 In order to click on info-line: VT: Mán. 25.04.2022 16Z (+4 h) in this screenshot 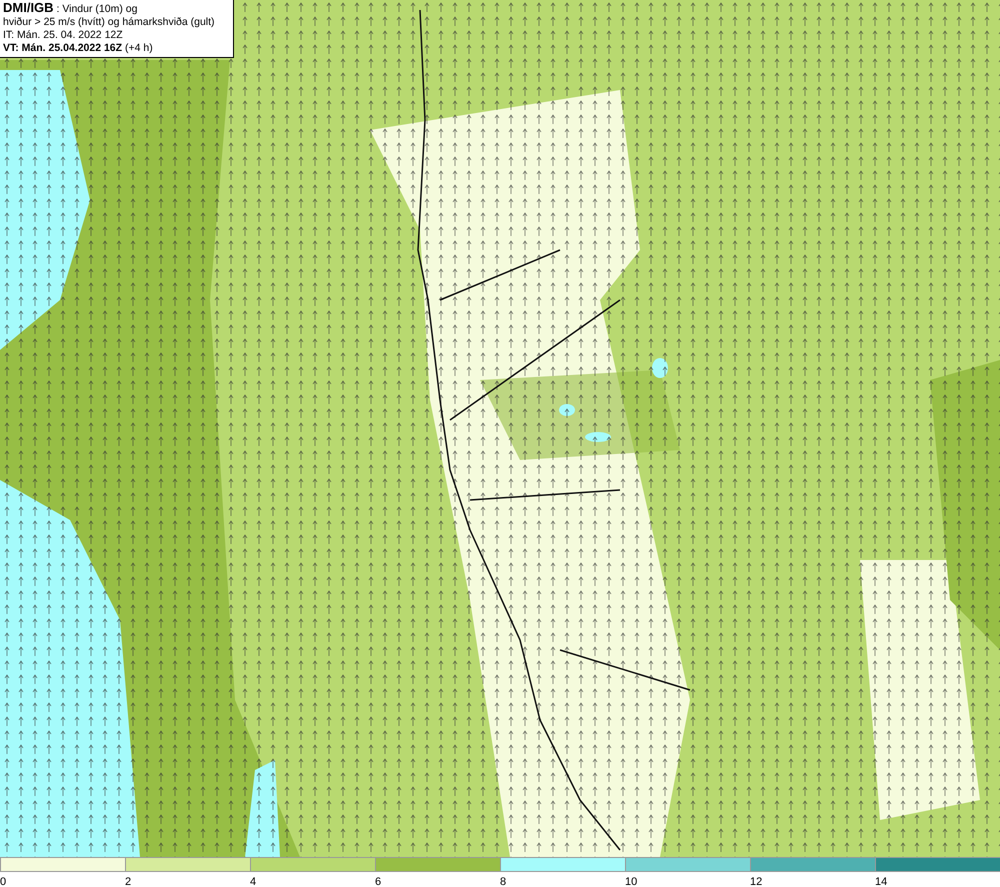, I will do `click(78, 48)`.